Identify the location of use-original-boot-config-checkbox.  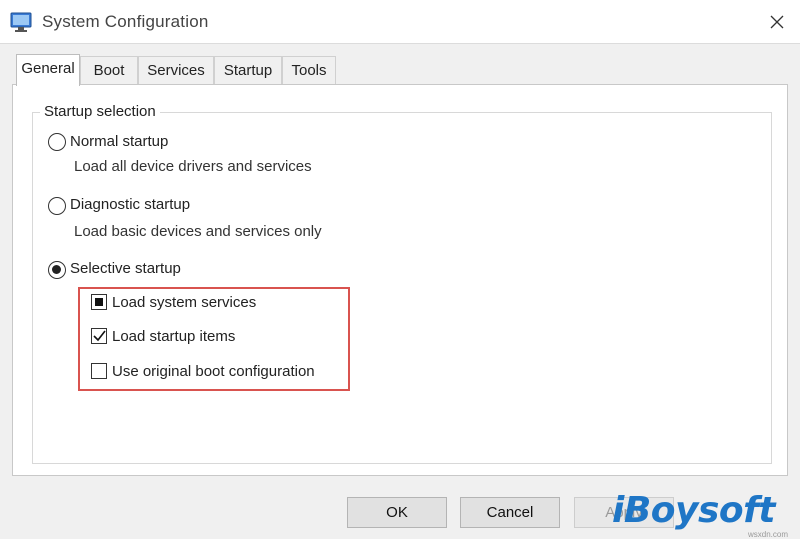
(99, 371).